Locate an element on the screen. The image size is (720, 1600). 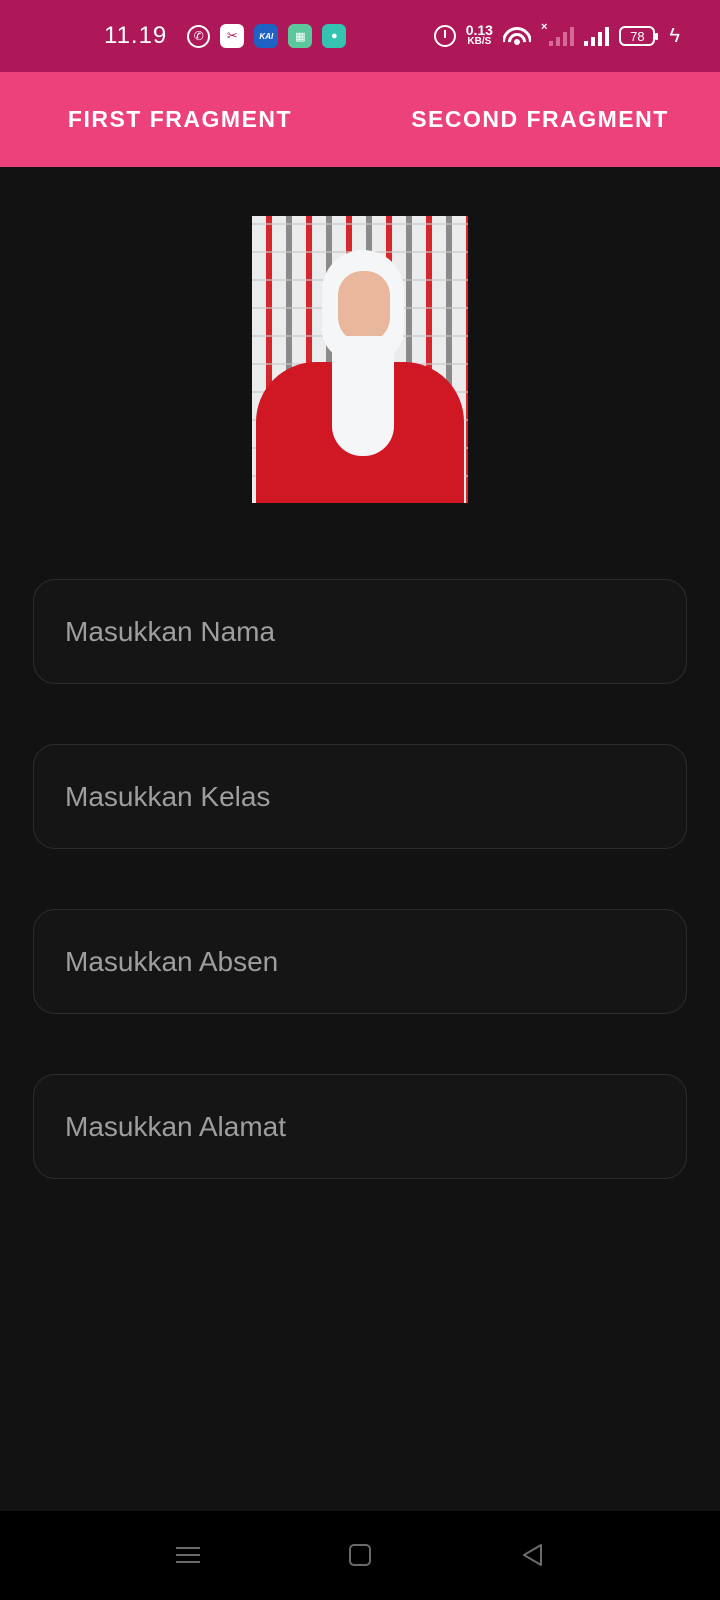
menu-icon is located at coordinates (188, 1555).